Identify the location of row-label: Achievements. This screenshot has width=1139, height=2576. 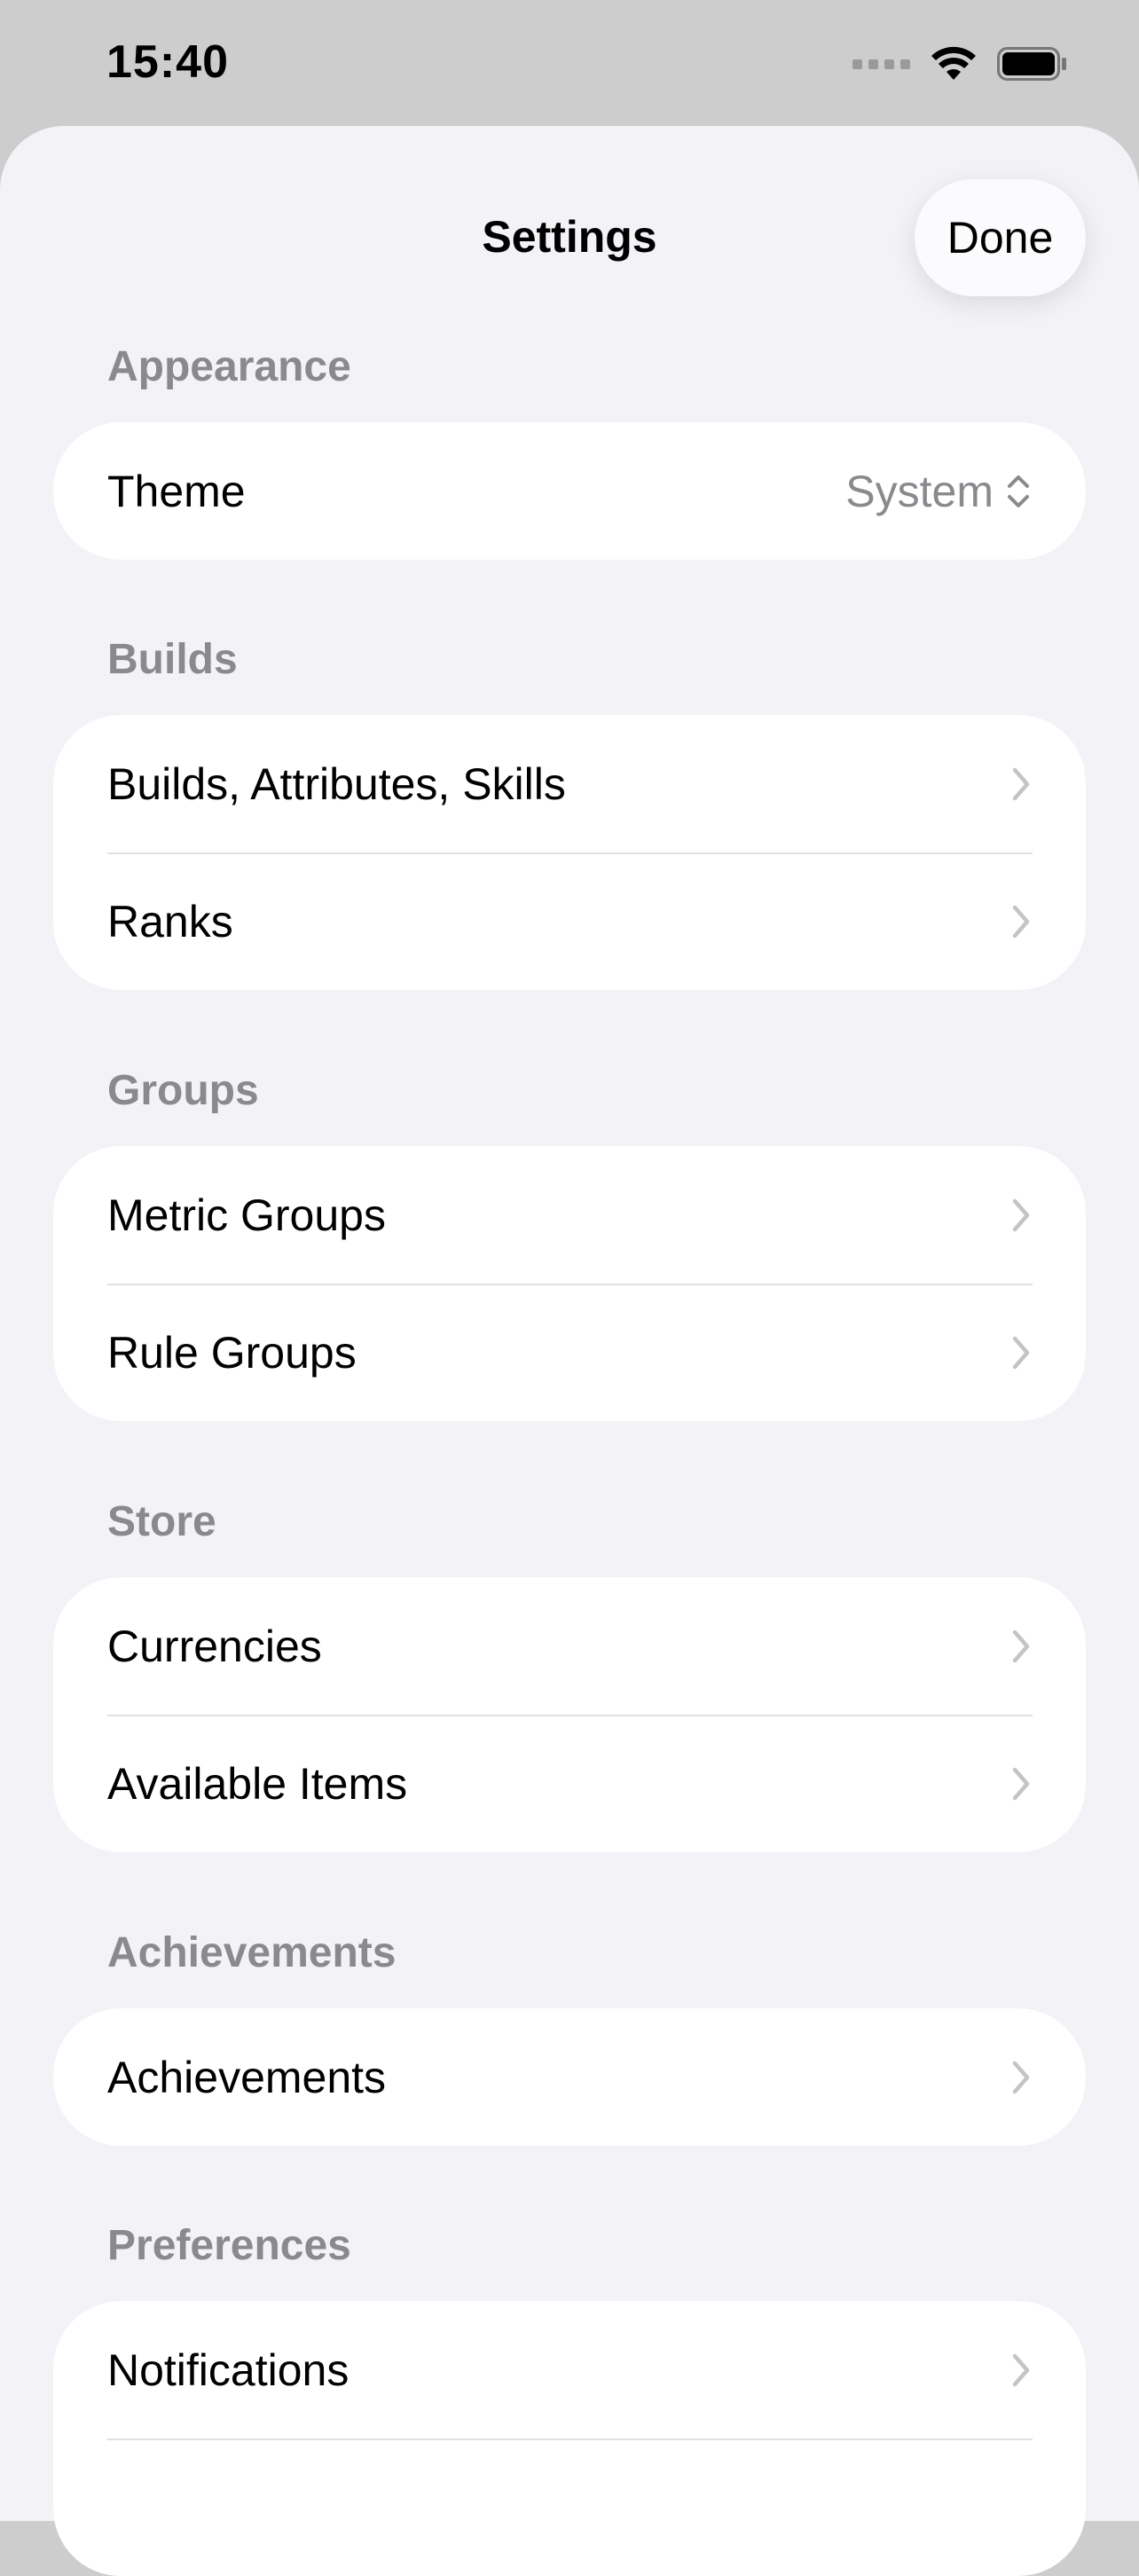
(247, 2077).